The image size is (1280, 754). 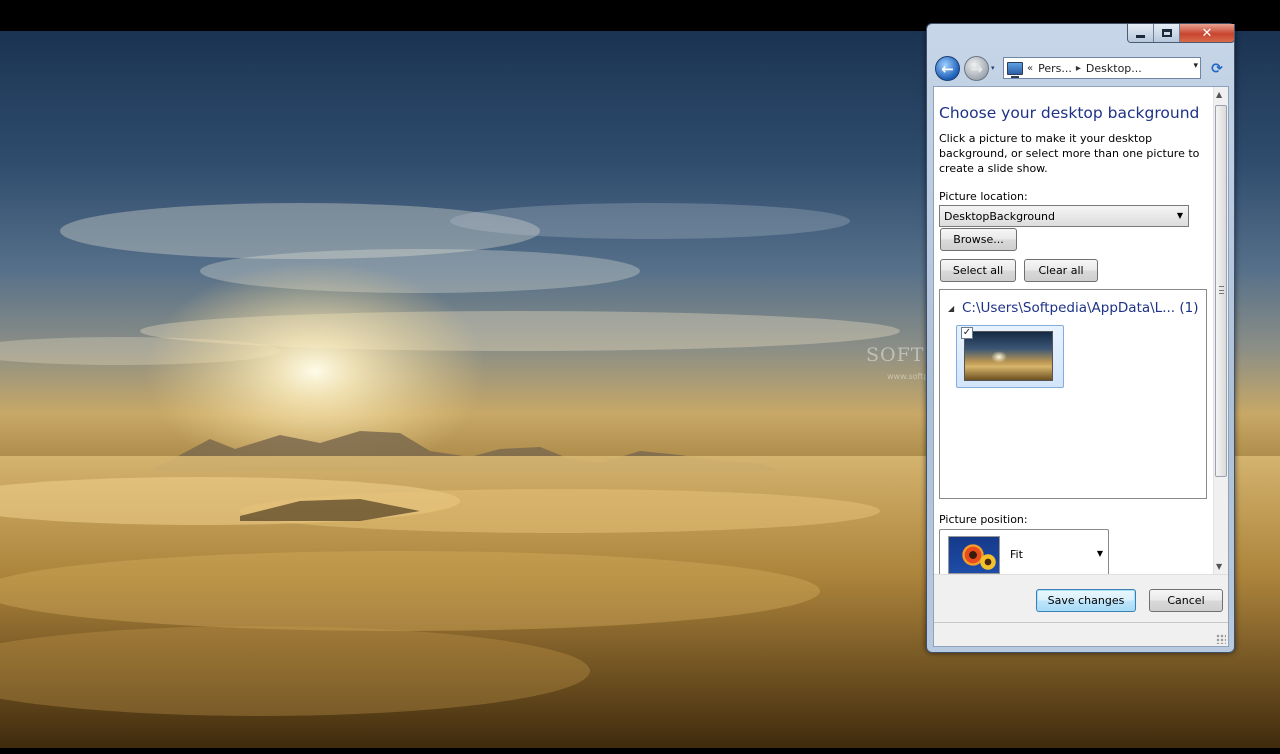 I want to click on minimize-button, so click(x=1141, y=33).